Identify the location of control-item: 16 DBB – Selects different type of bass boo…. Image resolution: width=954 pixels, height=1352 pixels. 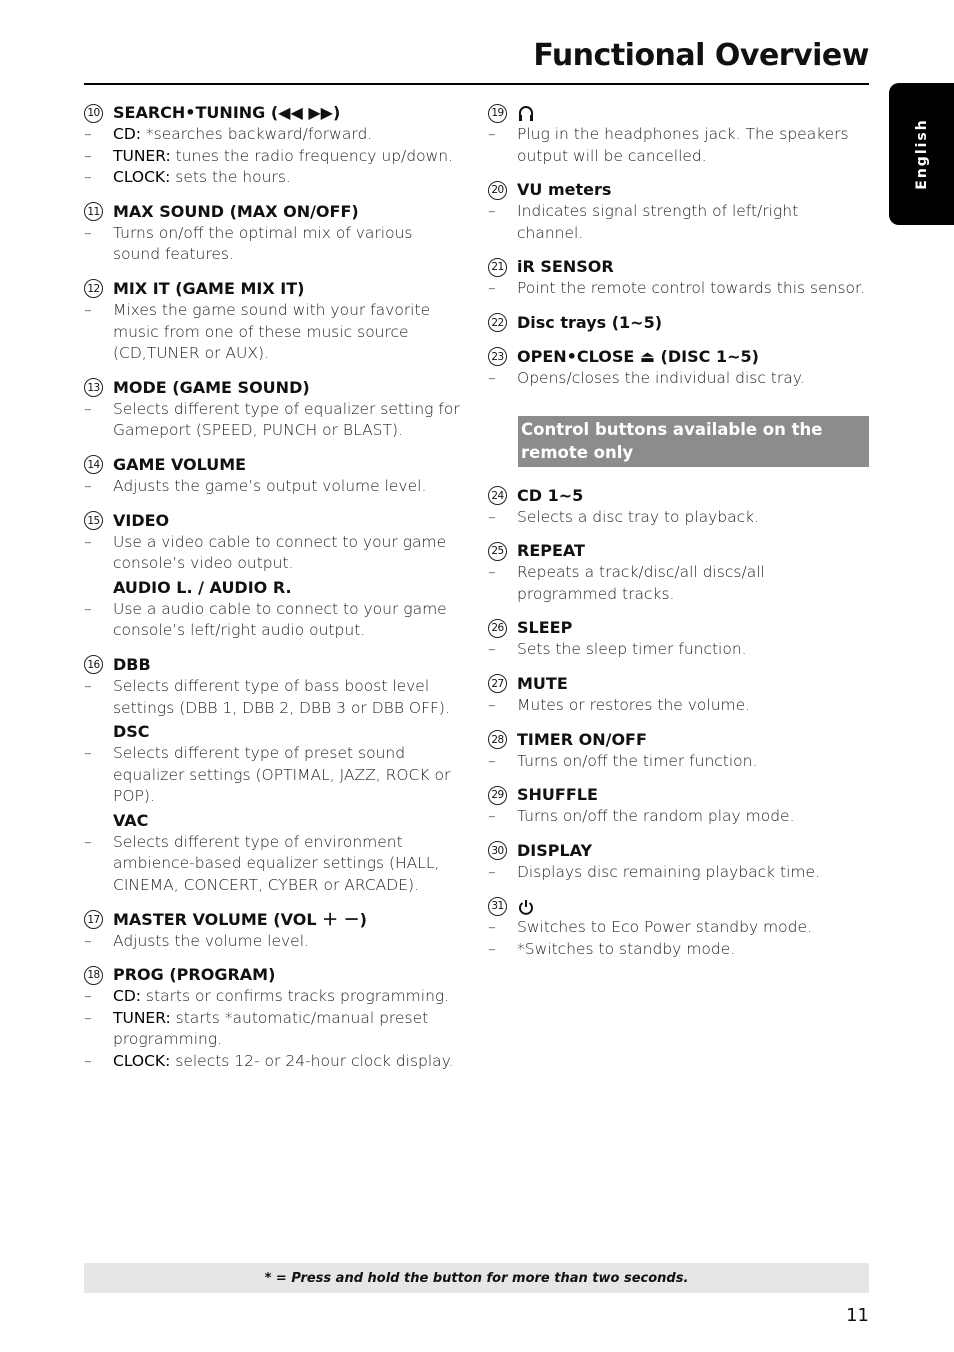
(274, 775).